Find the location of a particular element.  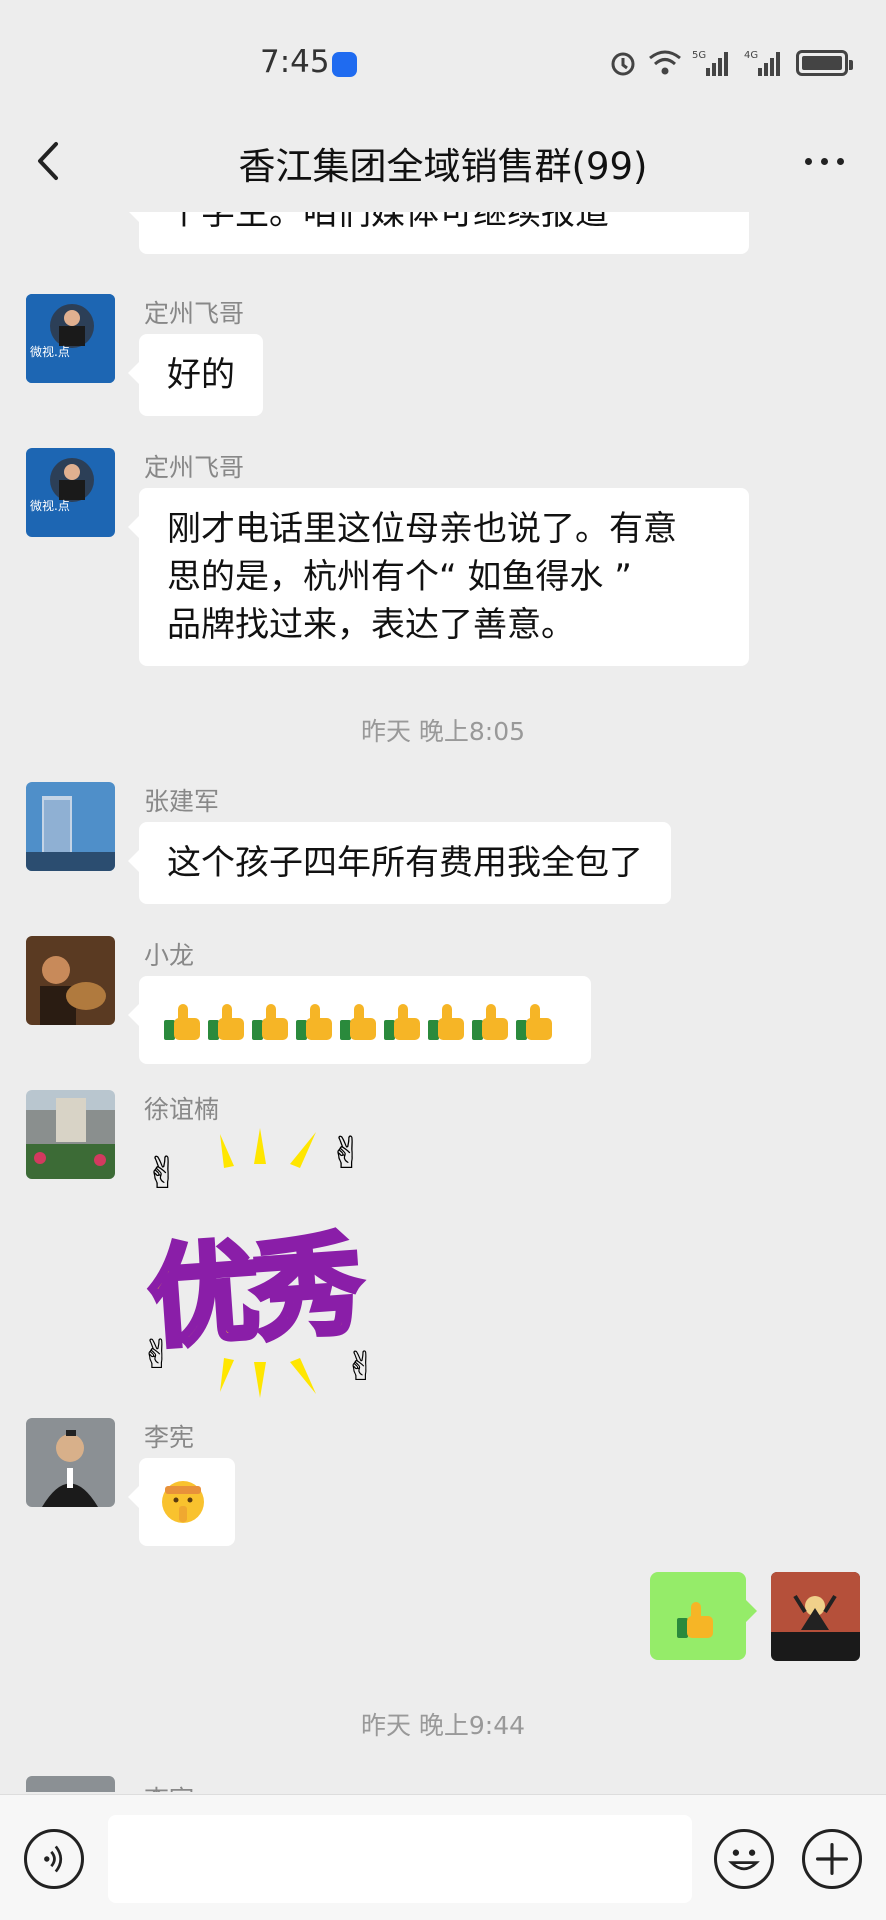

timestamp: 昨天 晚上8:05 is located at coordinates (443, 731).